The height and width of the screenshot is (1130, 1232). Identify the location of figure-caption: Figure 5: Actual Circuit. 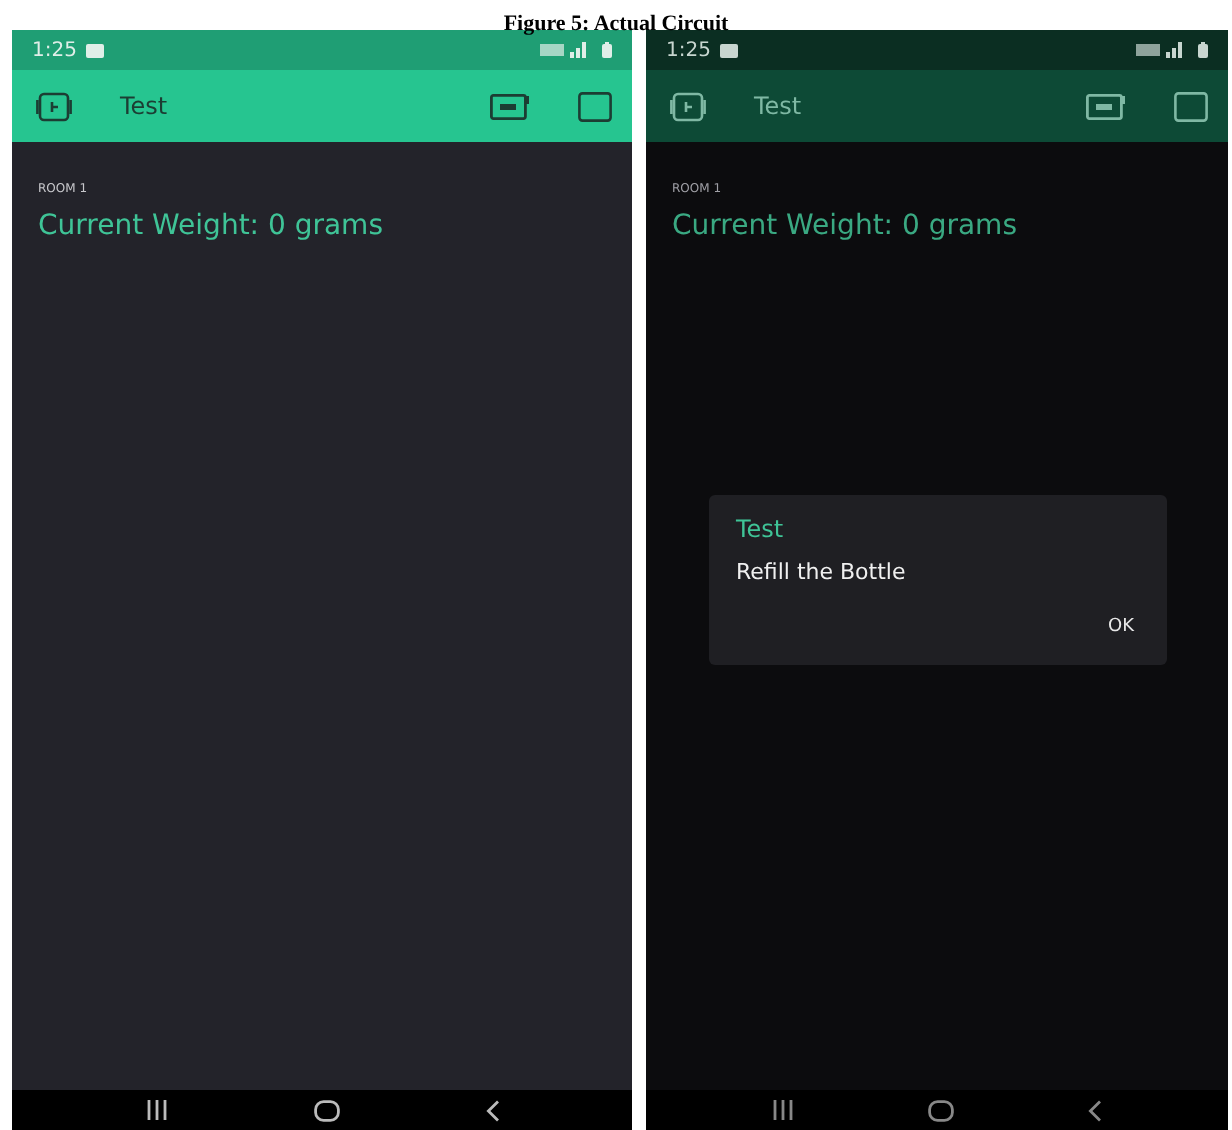
(616, 24).